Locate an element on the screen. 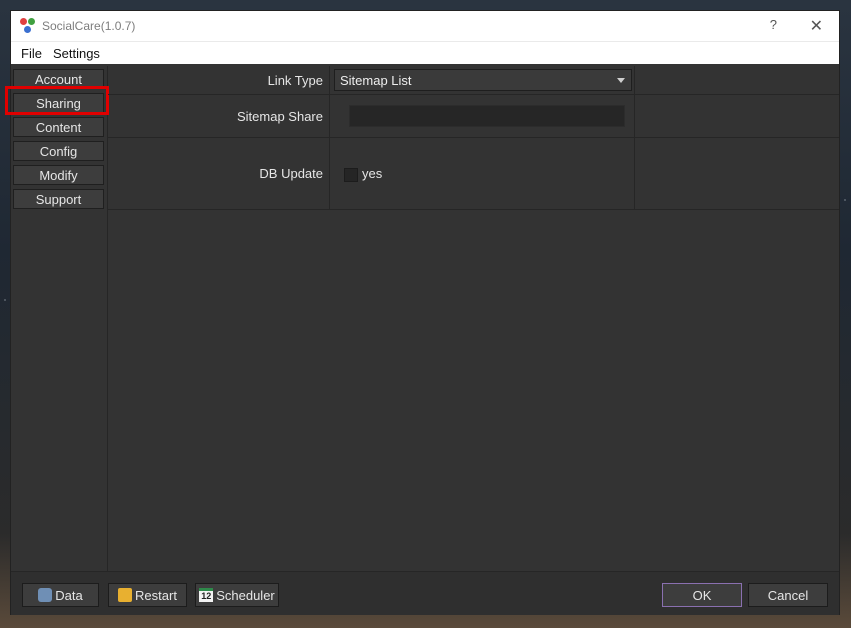  database-icon is located at coordinates (45, 595).